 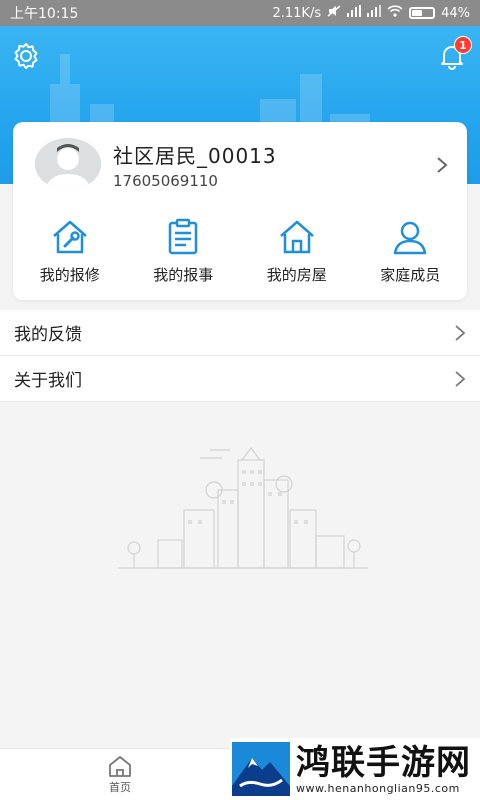 I want to click on quick-action-my-house: 我的房屋, so click(x=297, y=253).